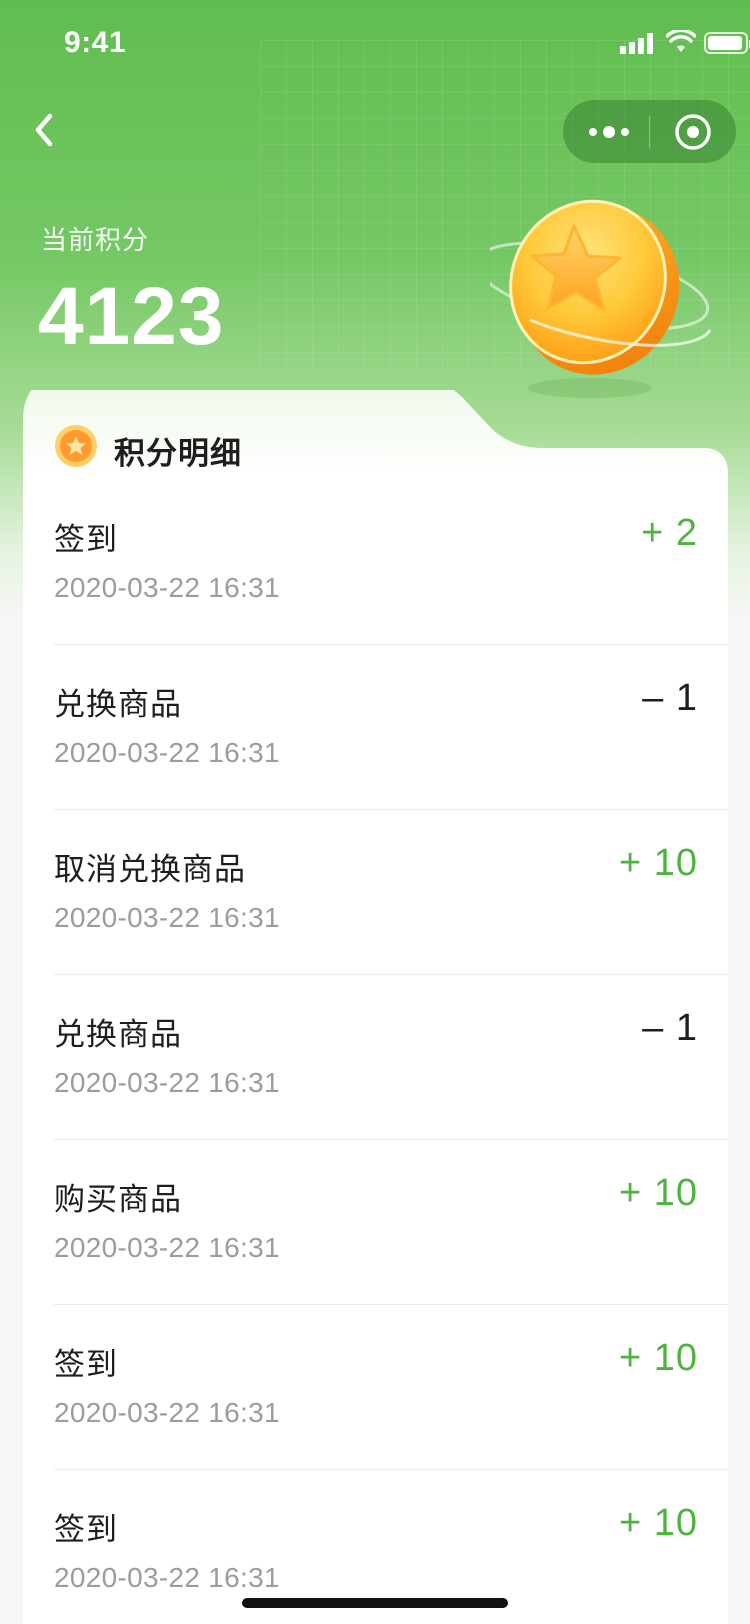  I want to click on battery-icon, so click(727, 43).